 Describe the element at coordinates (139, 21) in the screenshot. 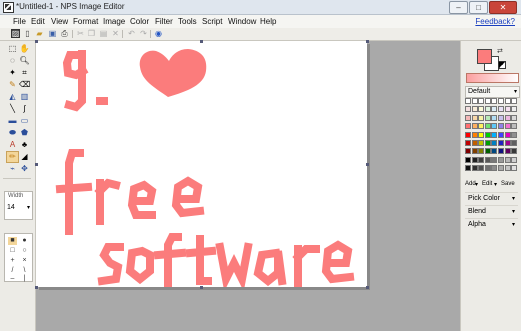

I see `menu-color: Color` at that location.